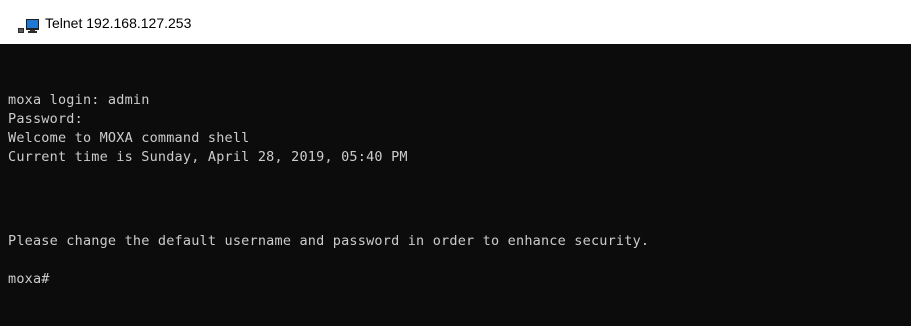 This screenshot has height=326, width=911. Describe the element at coordinates (29, 279) in the screenshot. I see `terminal-prompt: moxa#` at that location.